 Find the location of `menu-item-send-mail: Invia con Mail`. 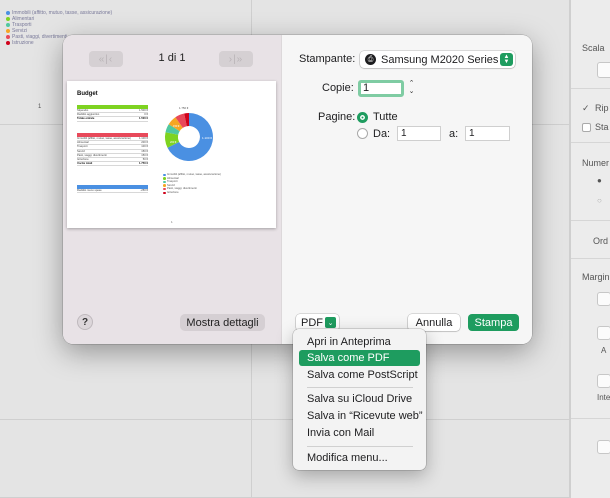

menu-item-send-mail: Invia con Mail is located at coordinates (359, 433).